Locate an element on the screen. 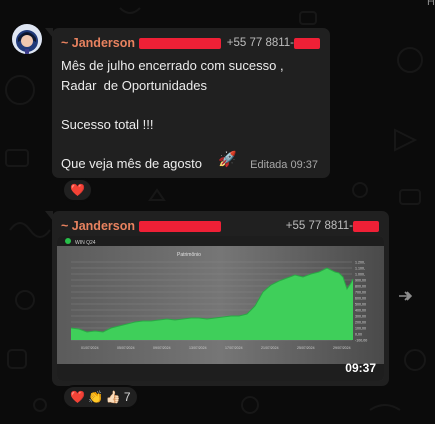 Image resolution: width=435 pixels, height=424 pixels. forward-icon is located at coordinates (407, 297).